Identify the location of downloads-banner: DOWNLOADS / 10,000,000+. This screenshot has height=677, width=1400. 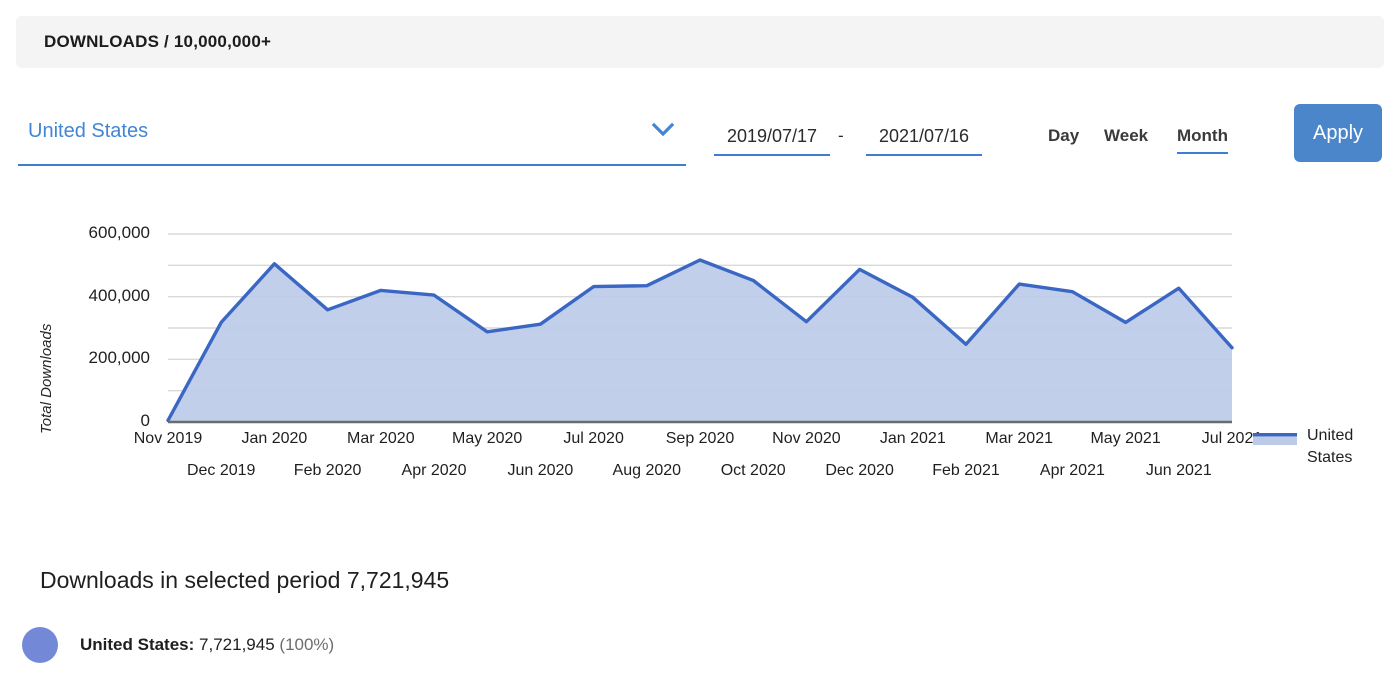
(700, 42).